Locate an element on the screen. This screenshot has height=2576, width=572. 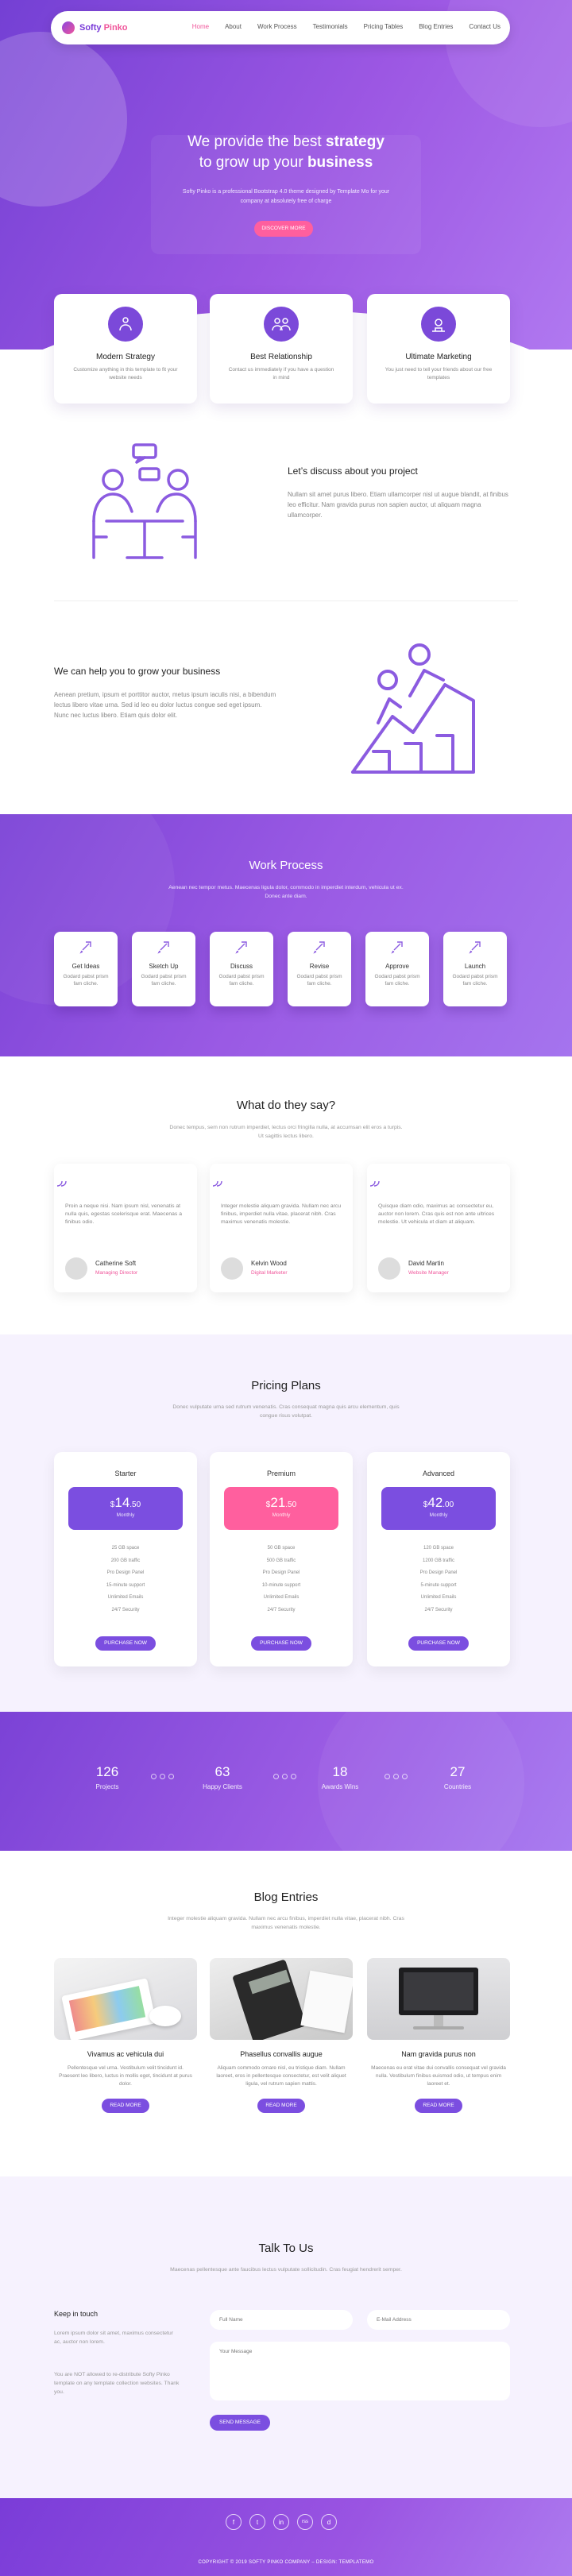
plan-name: Premium is located at coordinates (281, 1473).